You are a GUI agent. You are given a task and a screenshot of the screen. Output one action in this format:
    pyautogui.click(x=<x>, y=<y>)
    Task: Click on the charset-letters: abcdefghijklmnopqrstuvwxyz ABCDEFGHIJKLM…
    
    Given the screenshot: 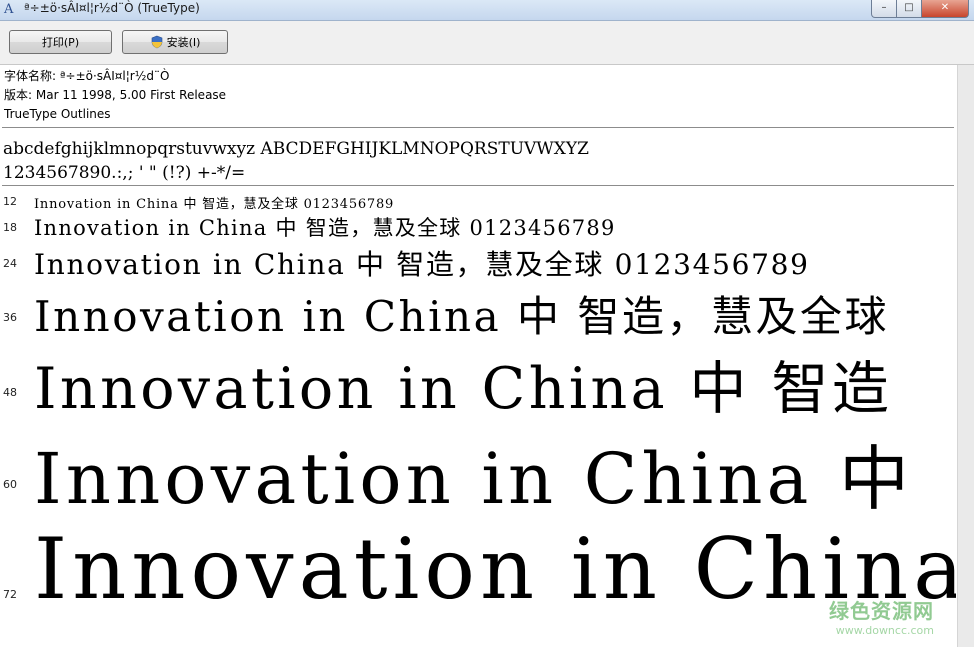 What is the action you would take?
    pyautogui.click(x=296, y=149)
    